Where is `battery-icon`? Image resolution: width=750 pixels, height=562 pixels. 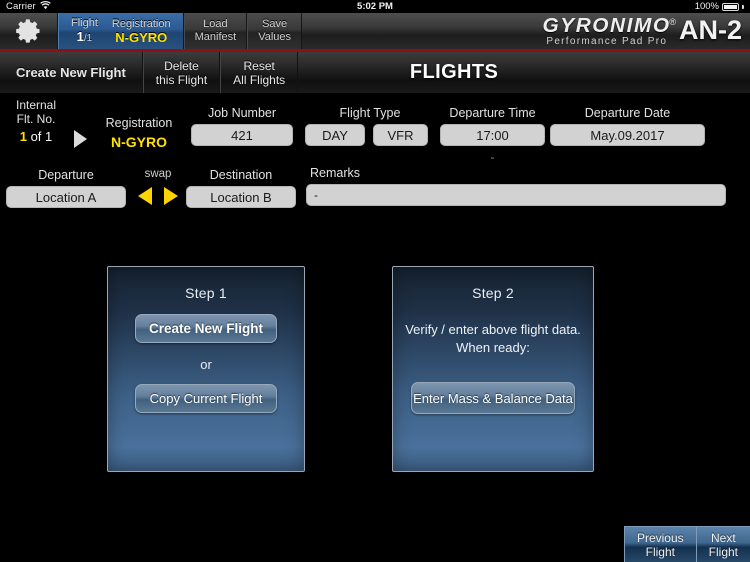 battery-icon is located at coordinates (730, 6).